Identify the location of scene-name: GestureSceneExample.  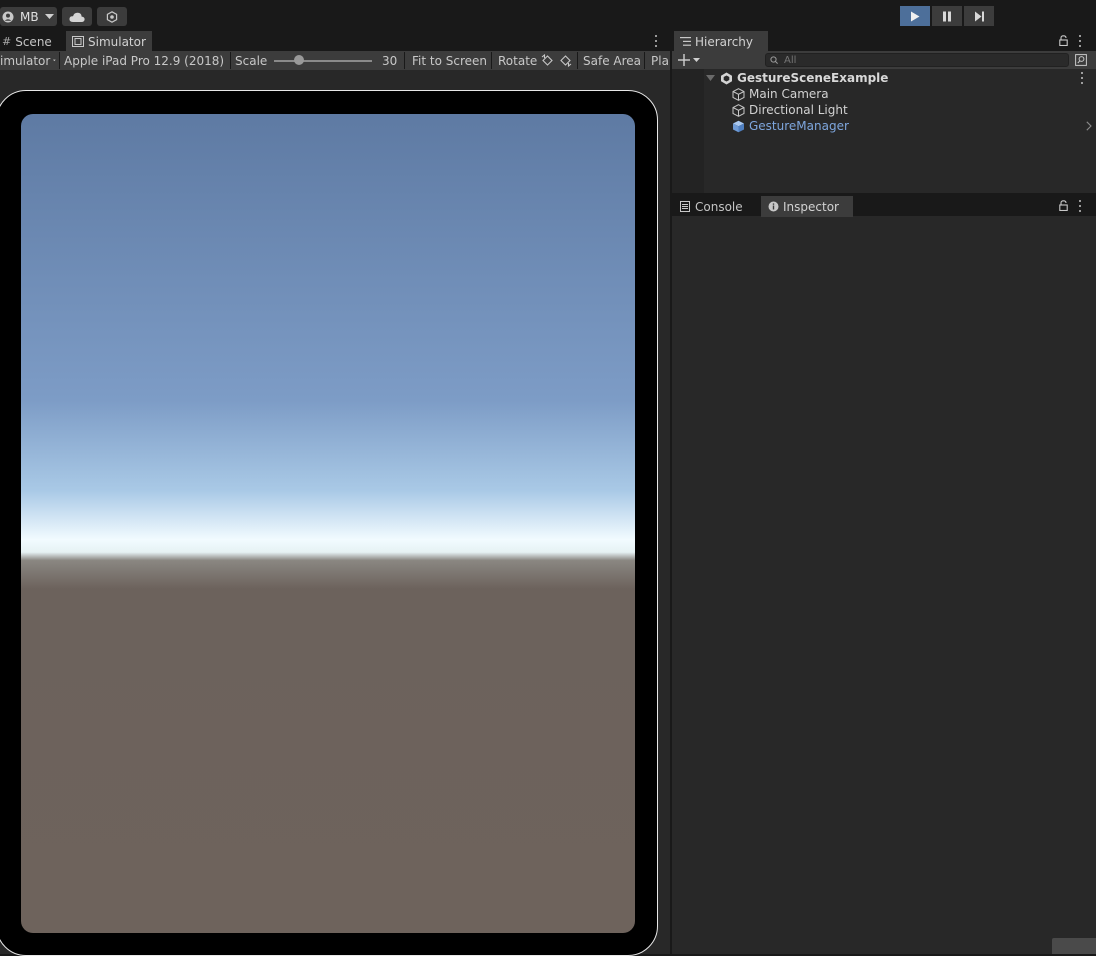
(813, 78).